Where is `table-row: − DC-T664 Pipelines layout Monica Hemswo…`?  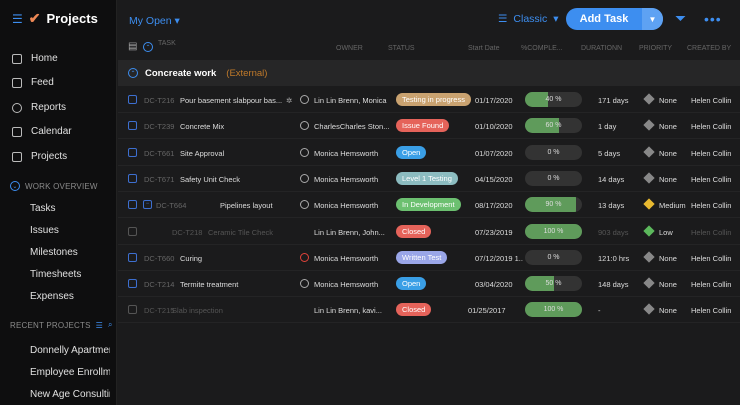
table-row: − DC-T664 Pipelines layout Monica Hemswo… is located at coordinates (429, 205).